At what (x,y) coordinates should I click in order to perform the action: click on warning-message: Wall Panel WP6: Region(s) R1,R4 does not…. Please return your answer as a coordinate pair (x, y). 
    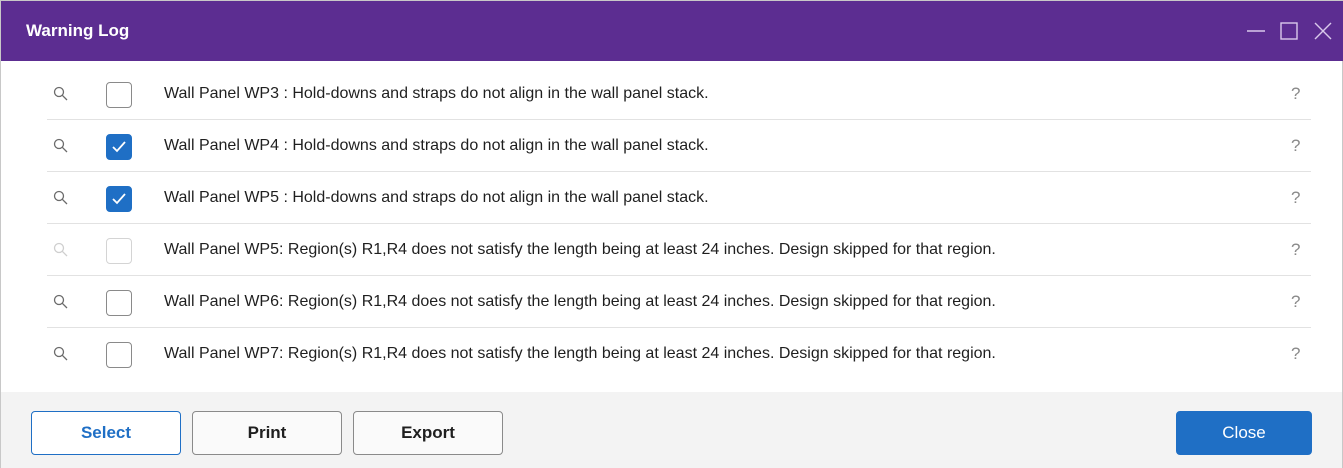
    Looking at the image, I should click on (580, 301).